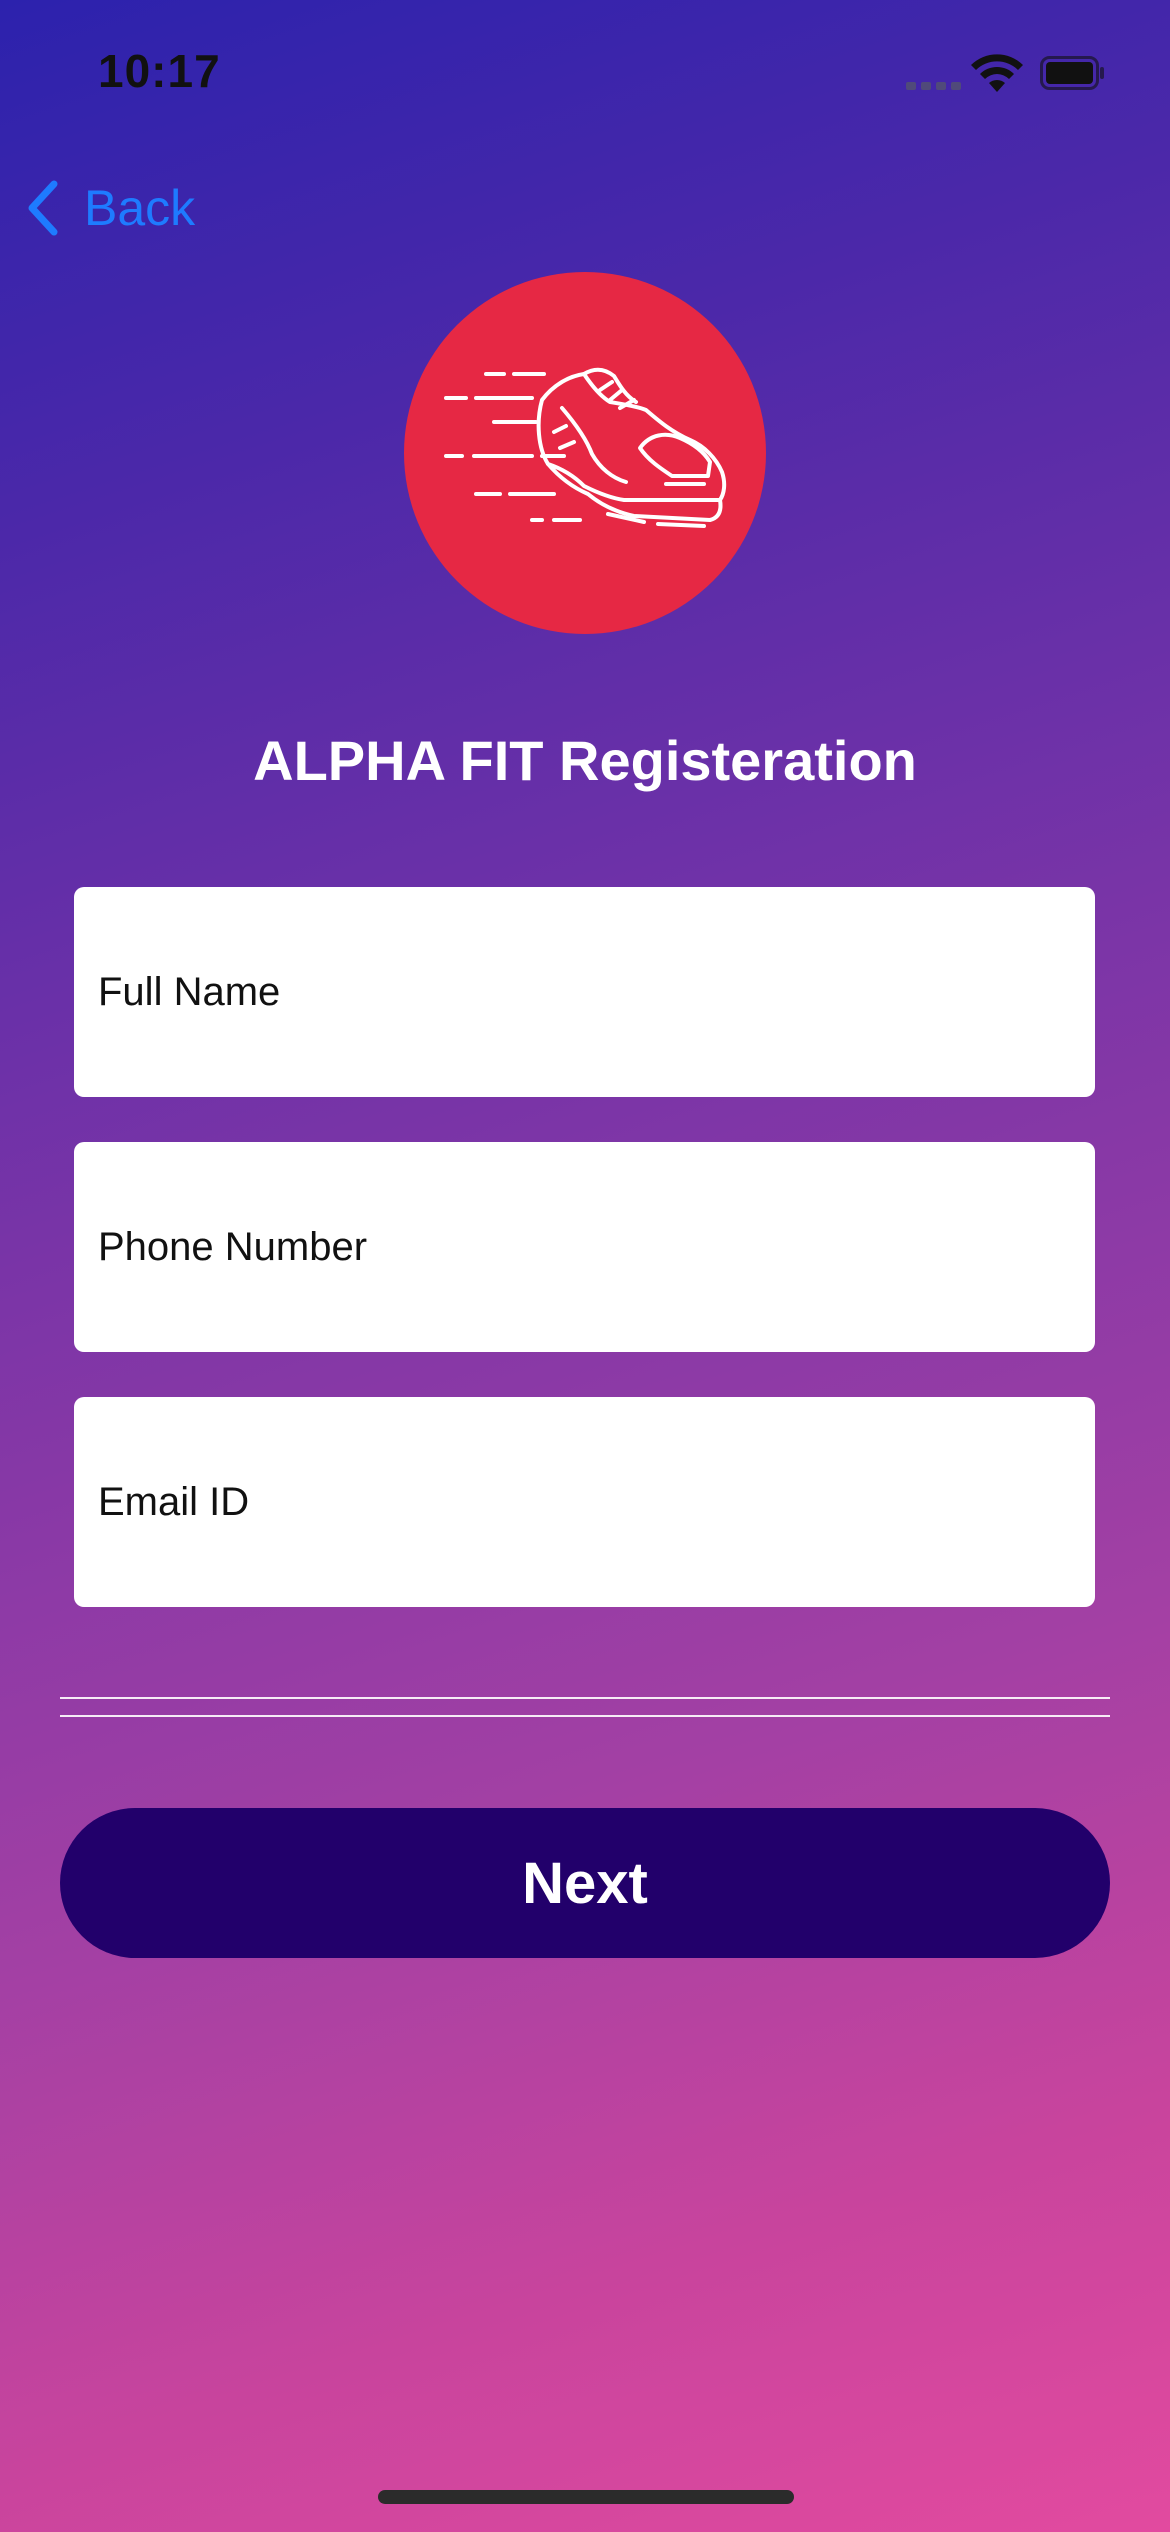 The image size is (1170, 2532). I want to click on next-button: Next, so click(585, 1883).